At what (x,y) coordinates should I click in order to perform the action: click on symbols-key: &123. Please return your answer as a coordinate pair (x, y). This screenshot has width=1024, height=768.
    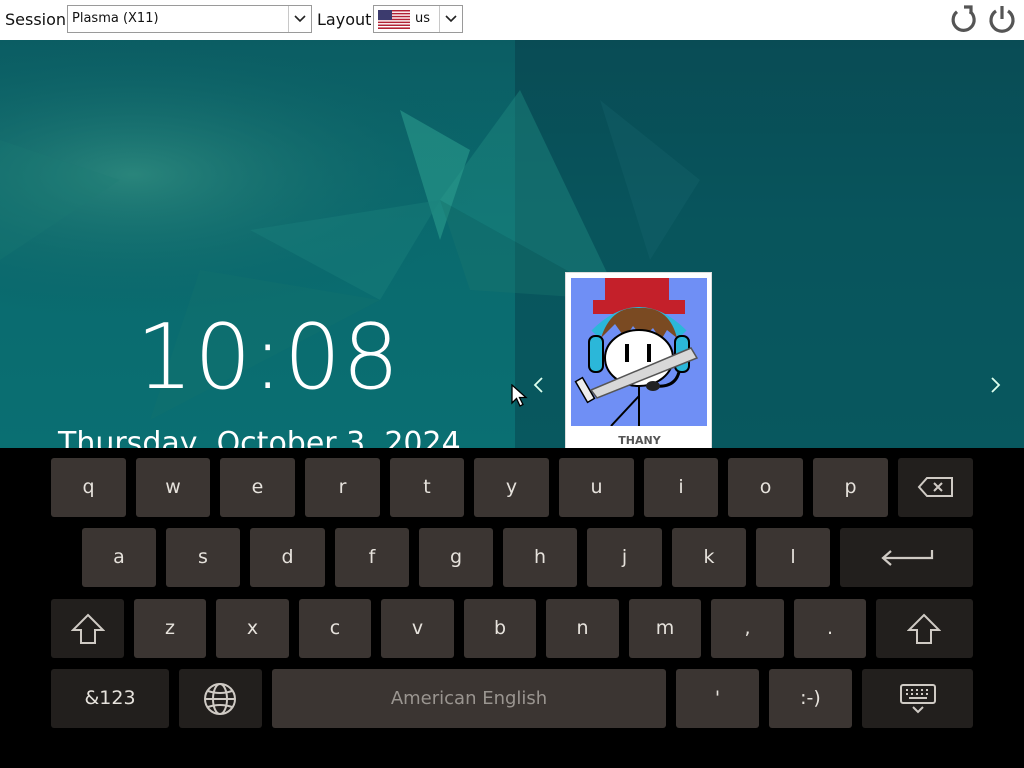
    Looking at the image, I should click on (110, 698).